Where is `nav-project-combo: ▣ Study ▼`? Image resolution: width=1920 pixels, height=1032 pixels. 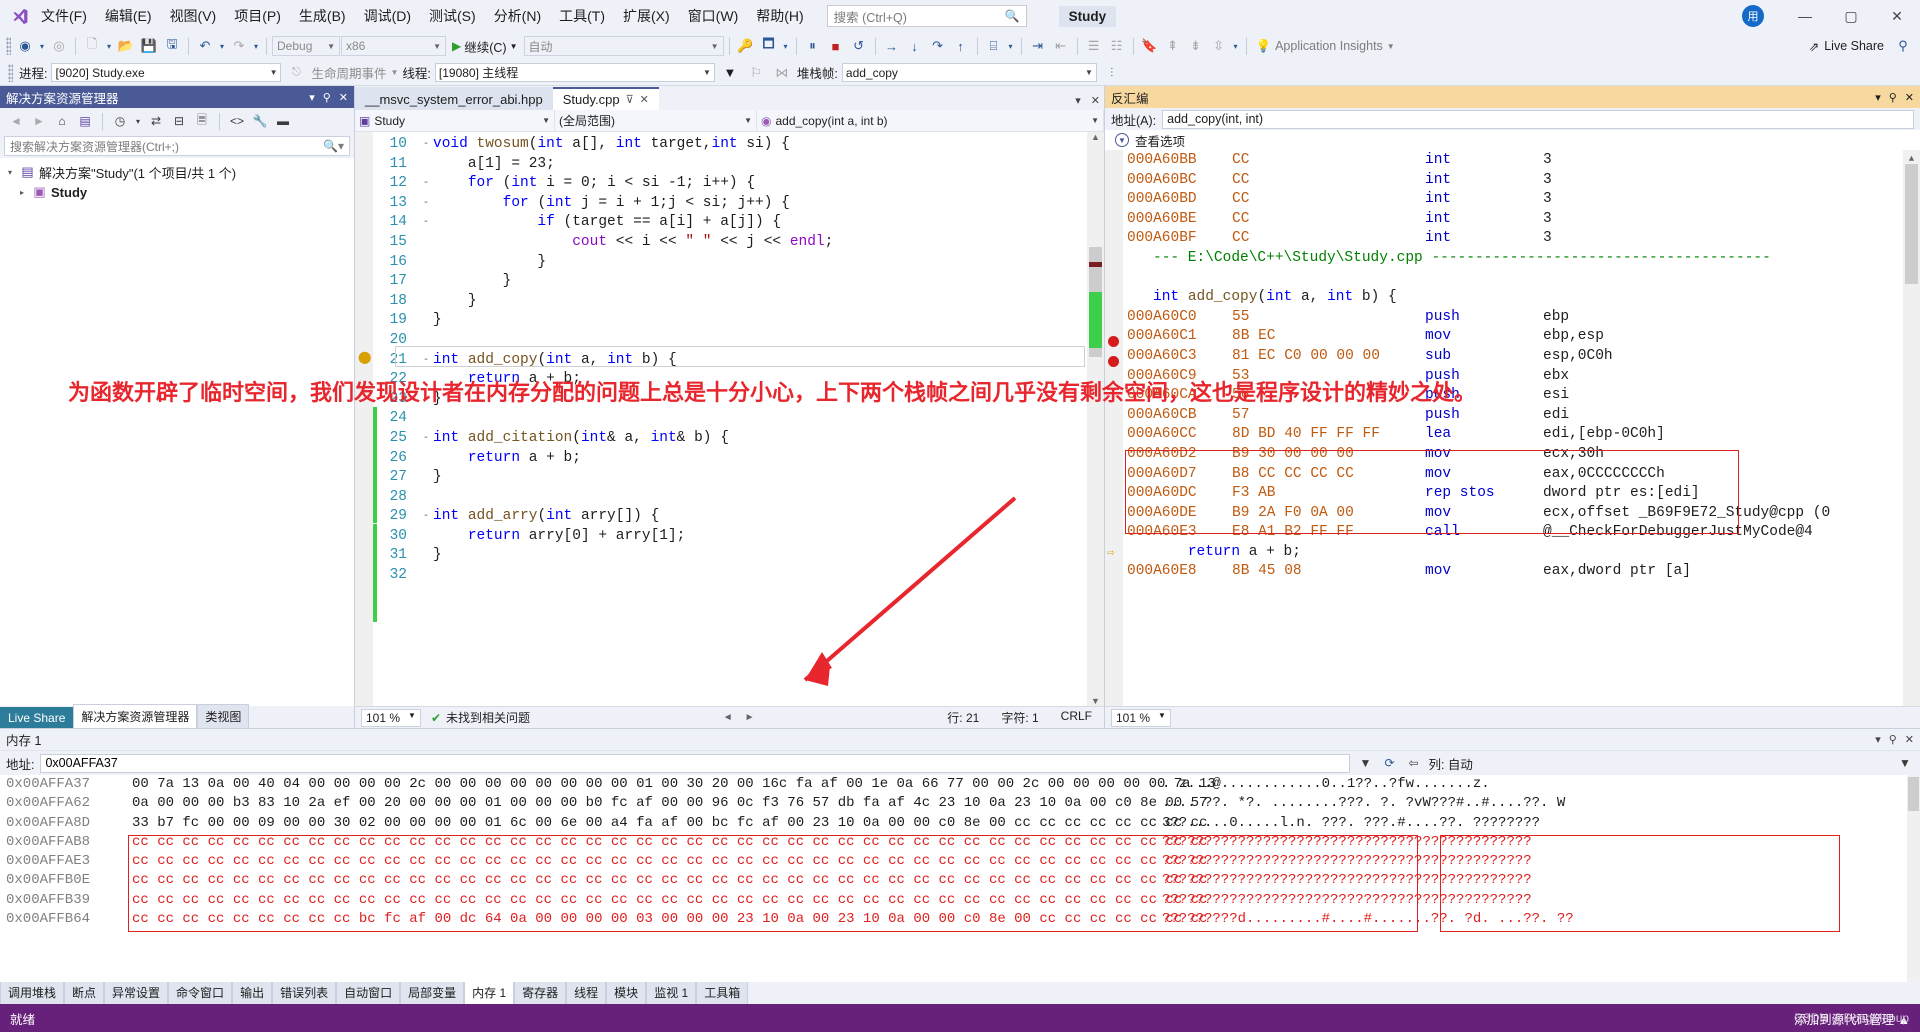
nav-project-combo: ▣ Study ▼ is located at coordinates (455, 120).